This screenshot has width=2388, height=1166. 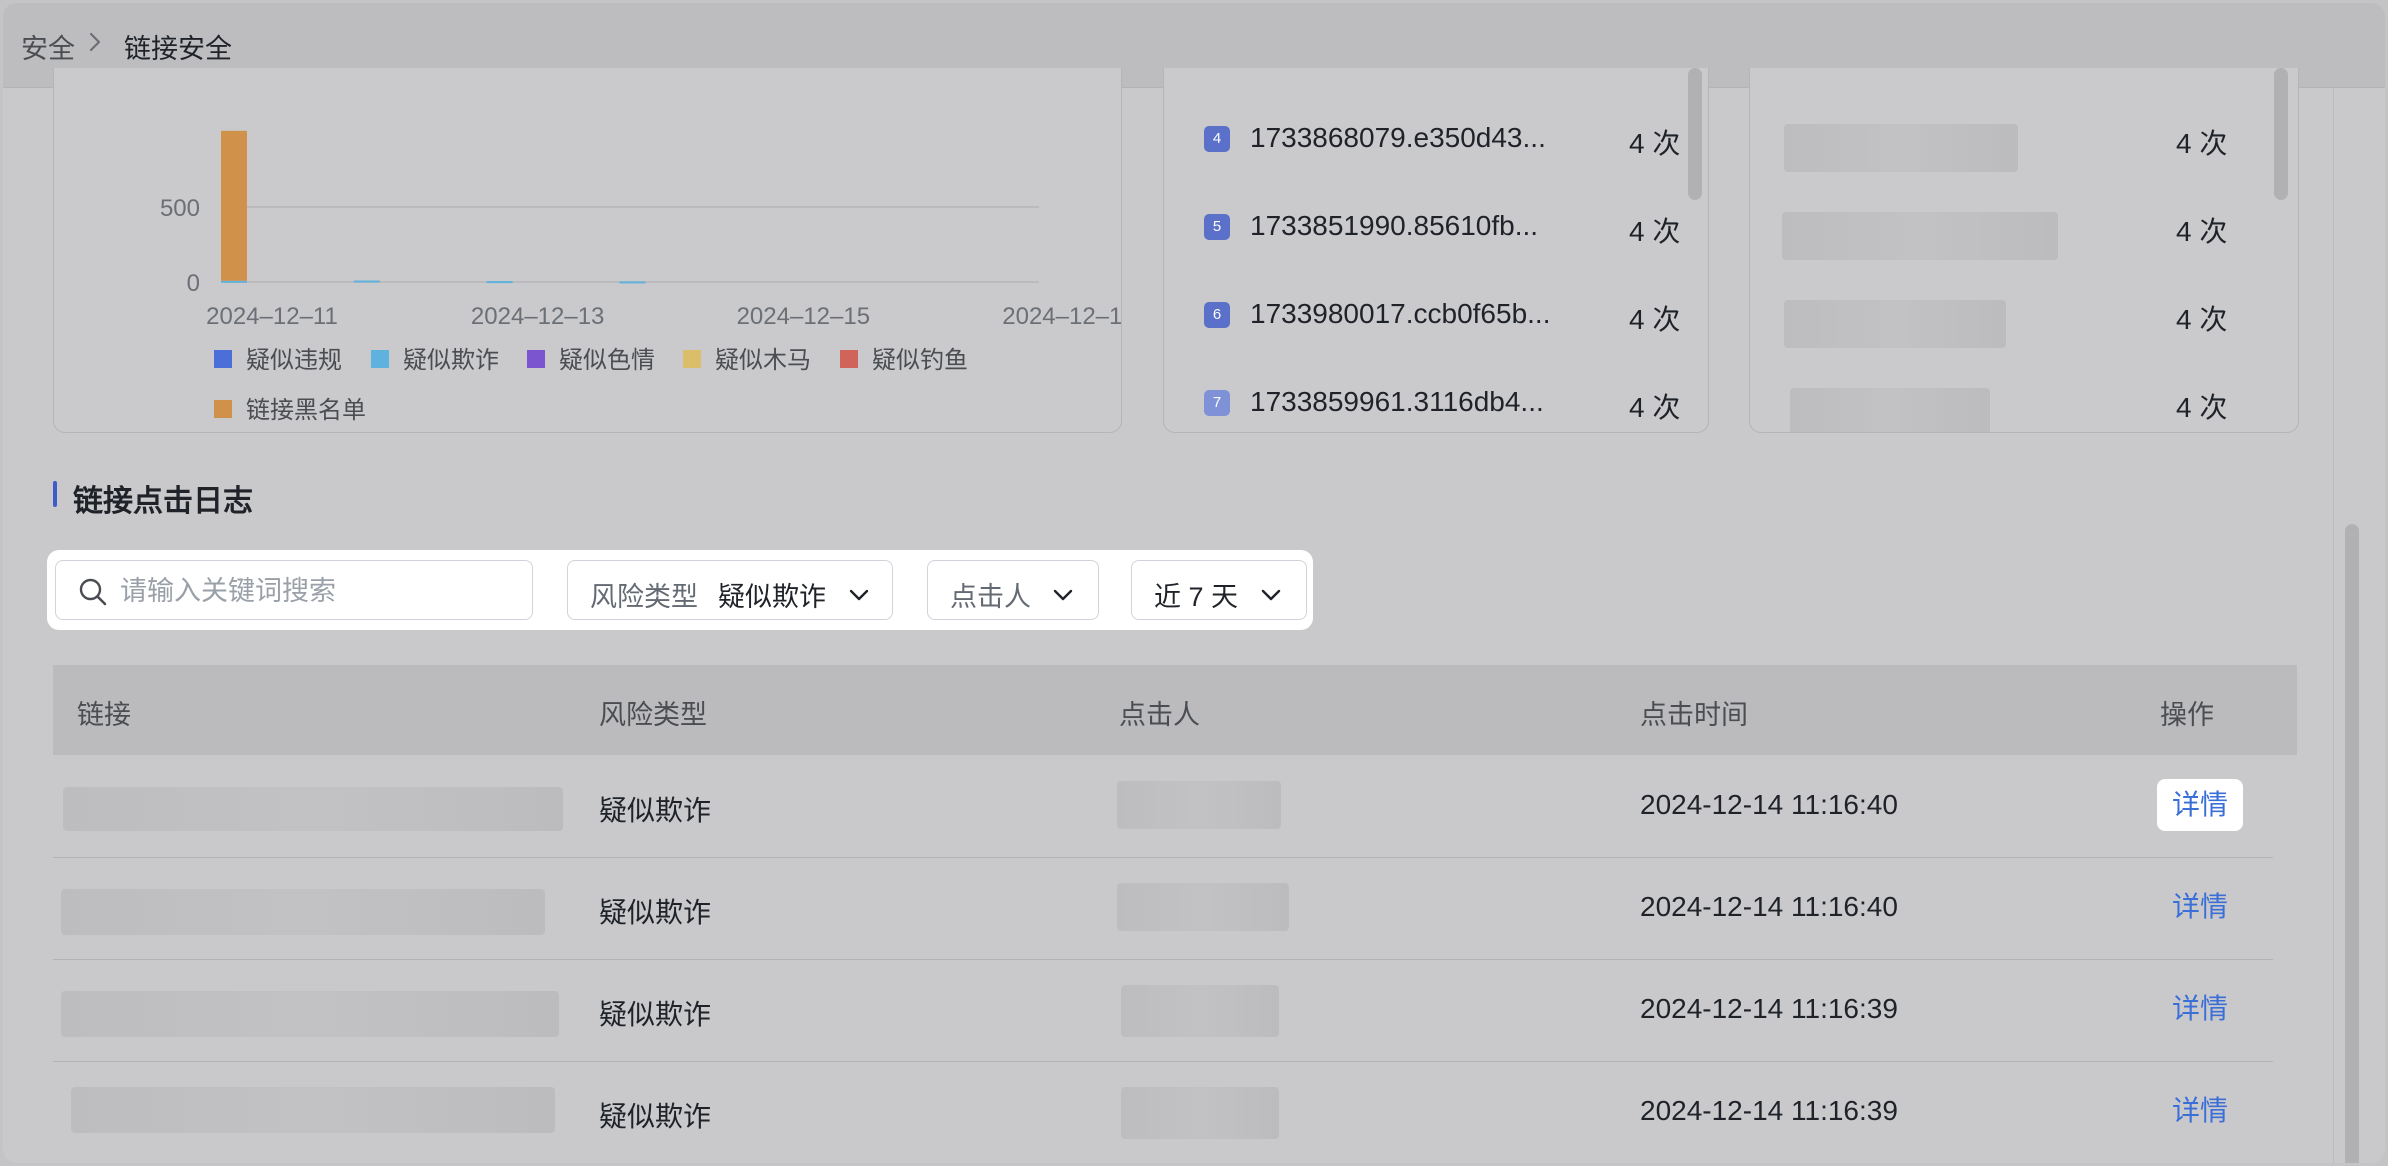 I want to click on title-accent-bar, so click(x=55, y=494).